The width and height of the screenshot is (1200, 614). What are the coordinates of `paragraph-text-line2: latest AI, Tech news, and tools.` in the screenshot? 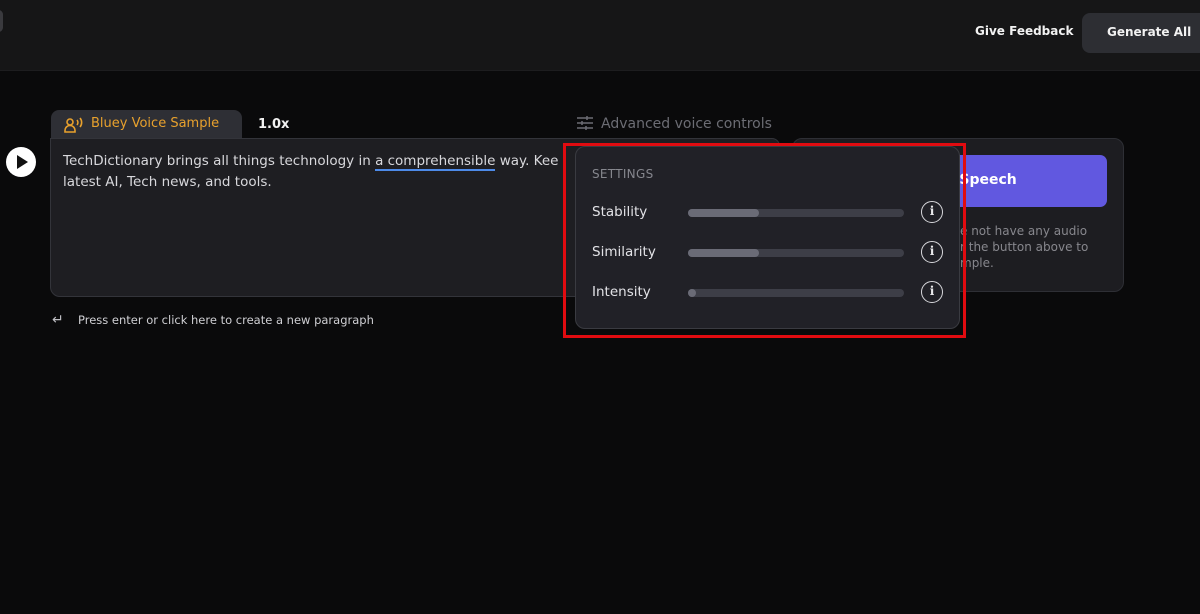 It's located at (167, 182).